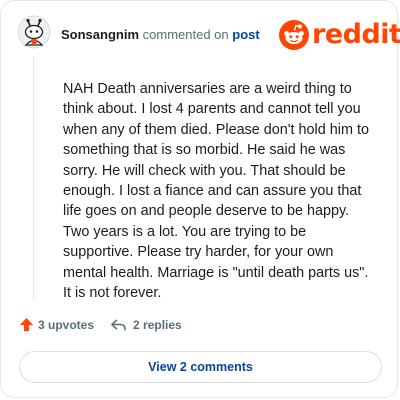 This screenshot has height=400, width=400. I want to click on reddit-snoo-icon, so click(294, 34).